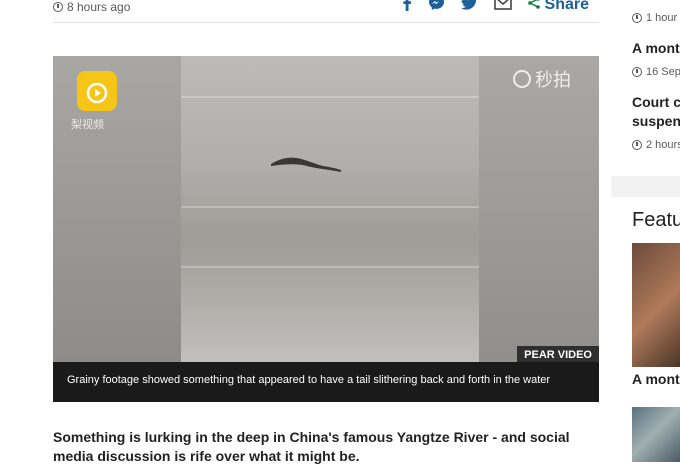  I want to click on share-label: Share, so click(567, 6).